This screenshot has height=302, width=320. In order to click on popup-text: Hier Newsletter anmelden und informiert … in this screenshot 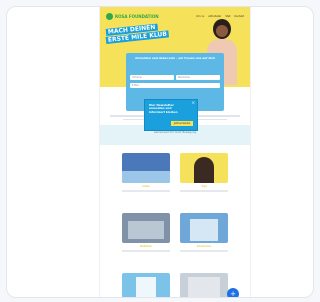, I will do `click(163, 108)`.